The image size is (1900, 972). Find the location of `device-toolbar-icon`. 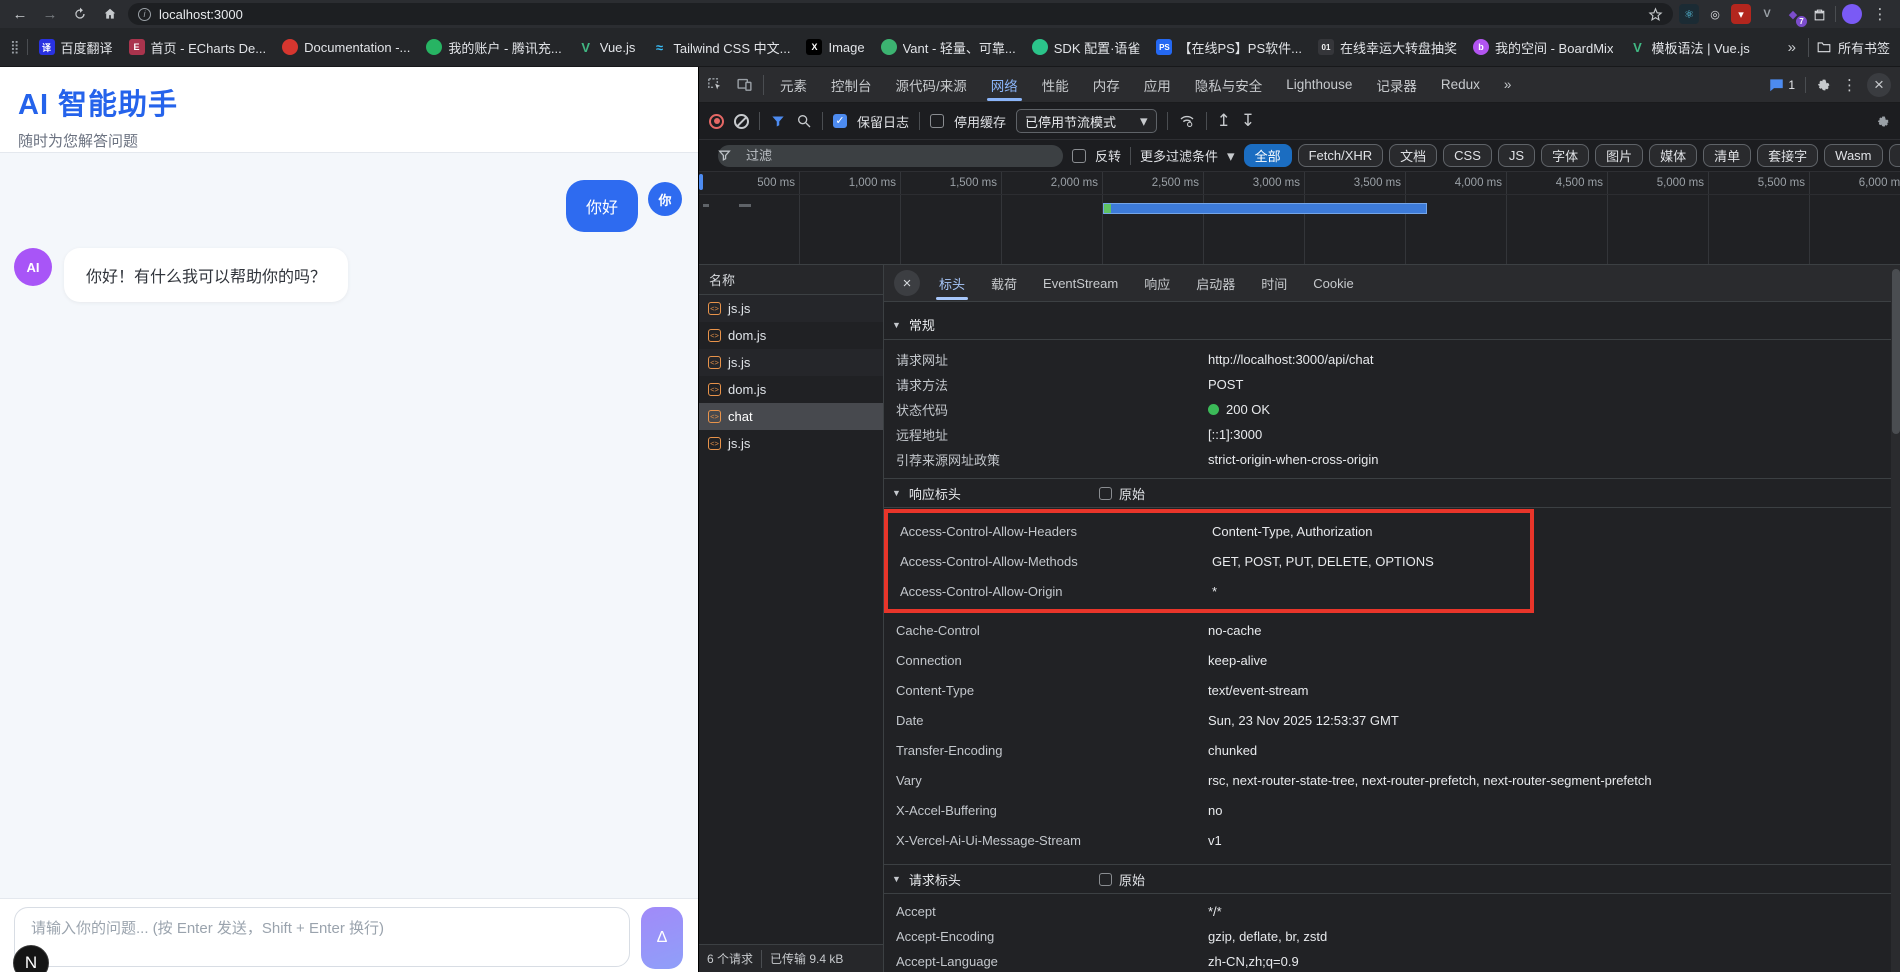

device-toolbar-icon is located at coordinates (744, 85).